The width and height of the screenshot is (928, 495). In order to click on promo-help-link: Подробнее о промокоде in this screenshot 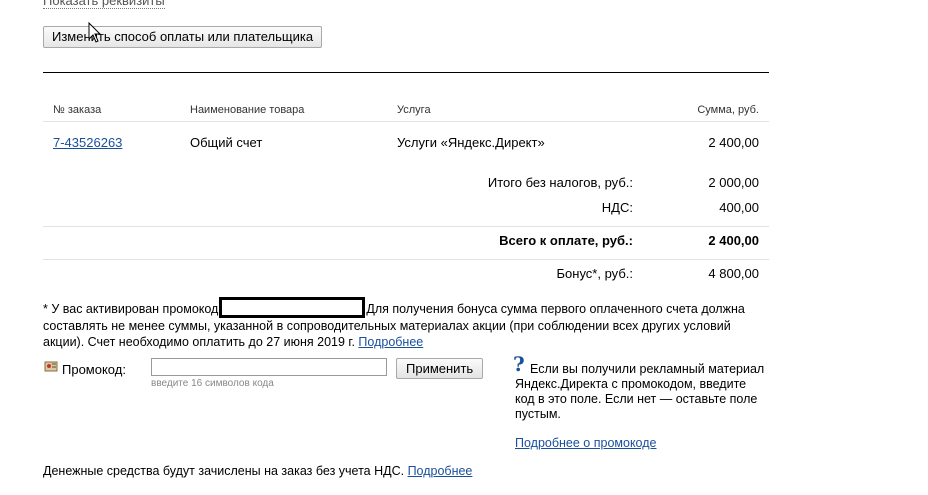, I will do `click(585, 443)`.